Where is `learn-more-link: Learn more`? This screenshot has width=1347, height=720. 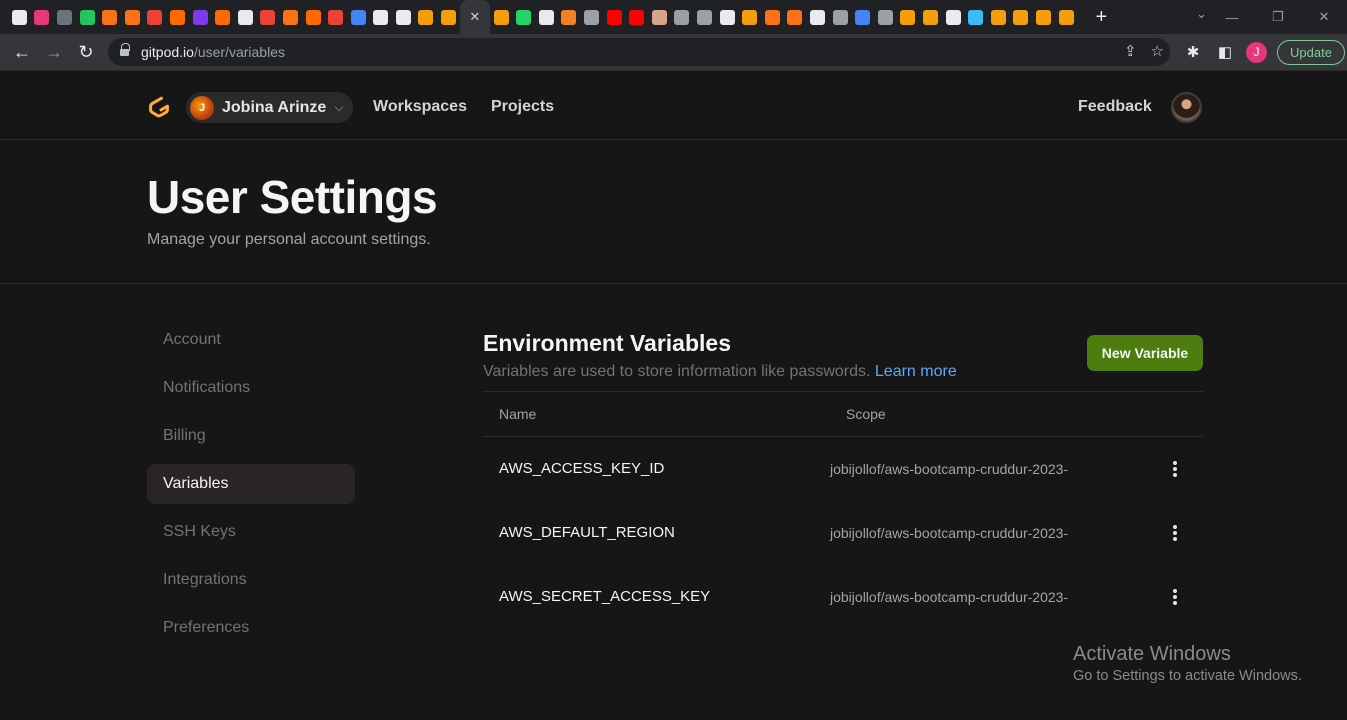
learn-more-link: Learn more is located at coordinates (916, 371).